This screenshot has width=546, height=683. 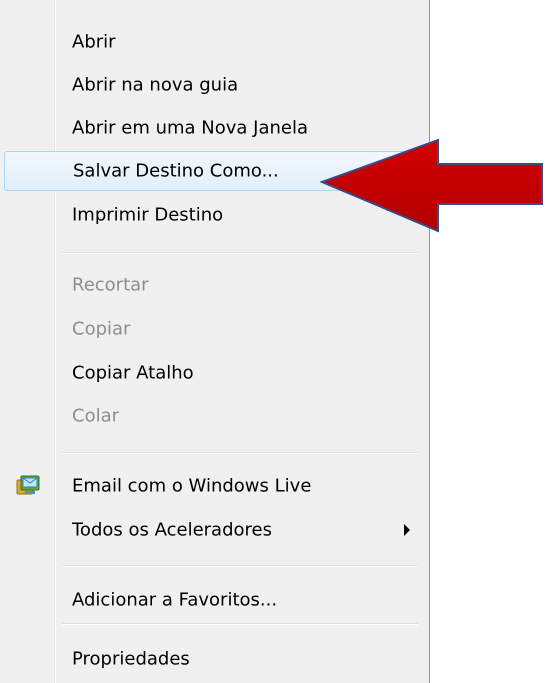 I want to click on windows-live-mail-icon, so click(x=28, y=485).